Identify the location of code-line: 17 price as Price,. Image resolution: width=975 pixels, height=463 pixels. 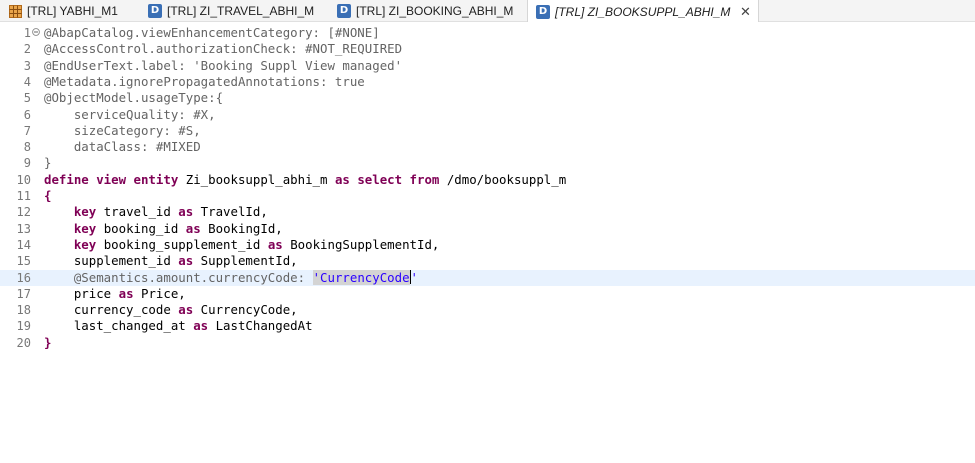
(487, 294).